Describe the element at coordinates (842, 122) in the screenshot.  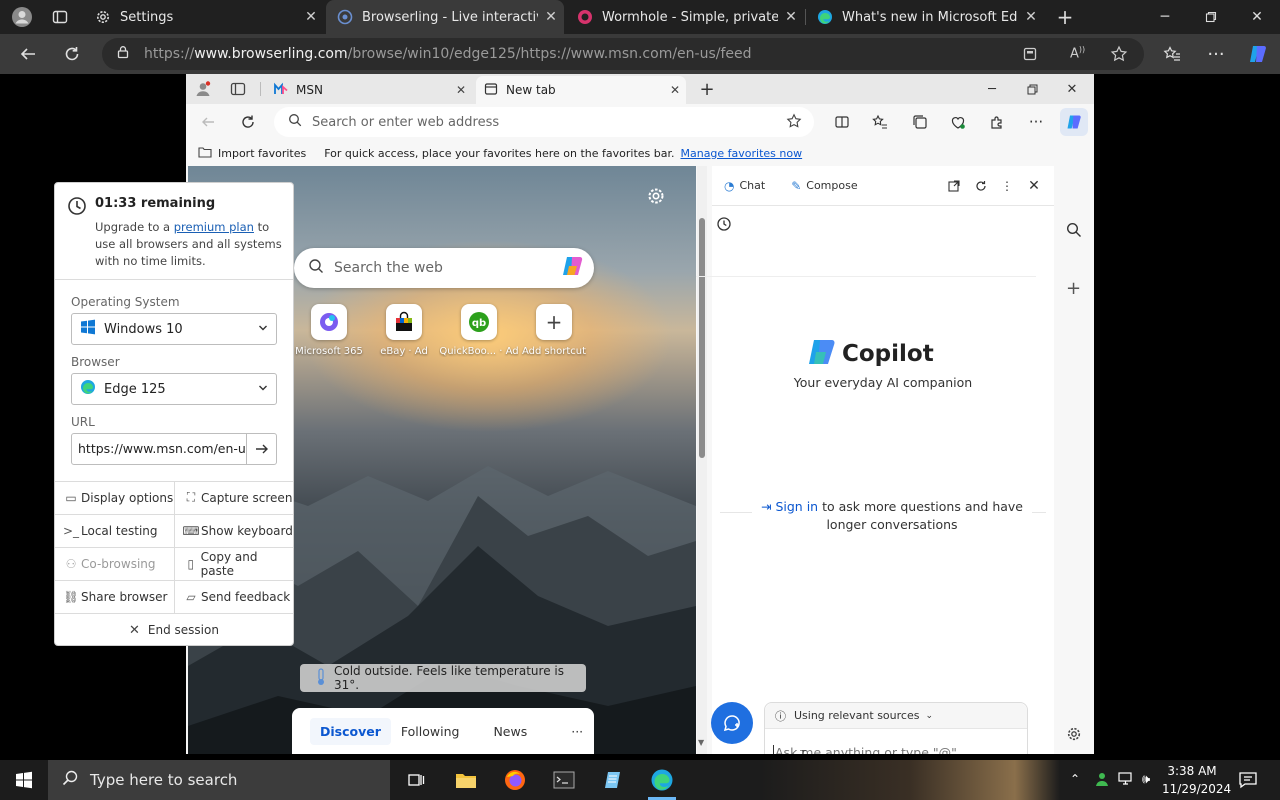
I see `split-screen-icon` at that location.